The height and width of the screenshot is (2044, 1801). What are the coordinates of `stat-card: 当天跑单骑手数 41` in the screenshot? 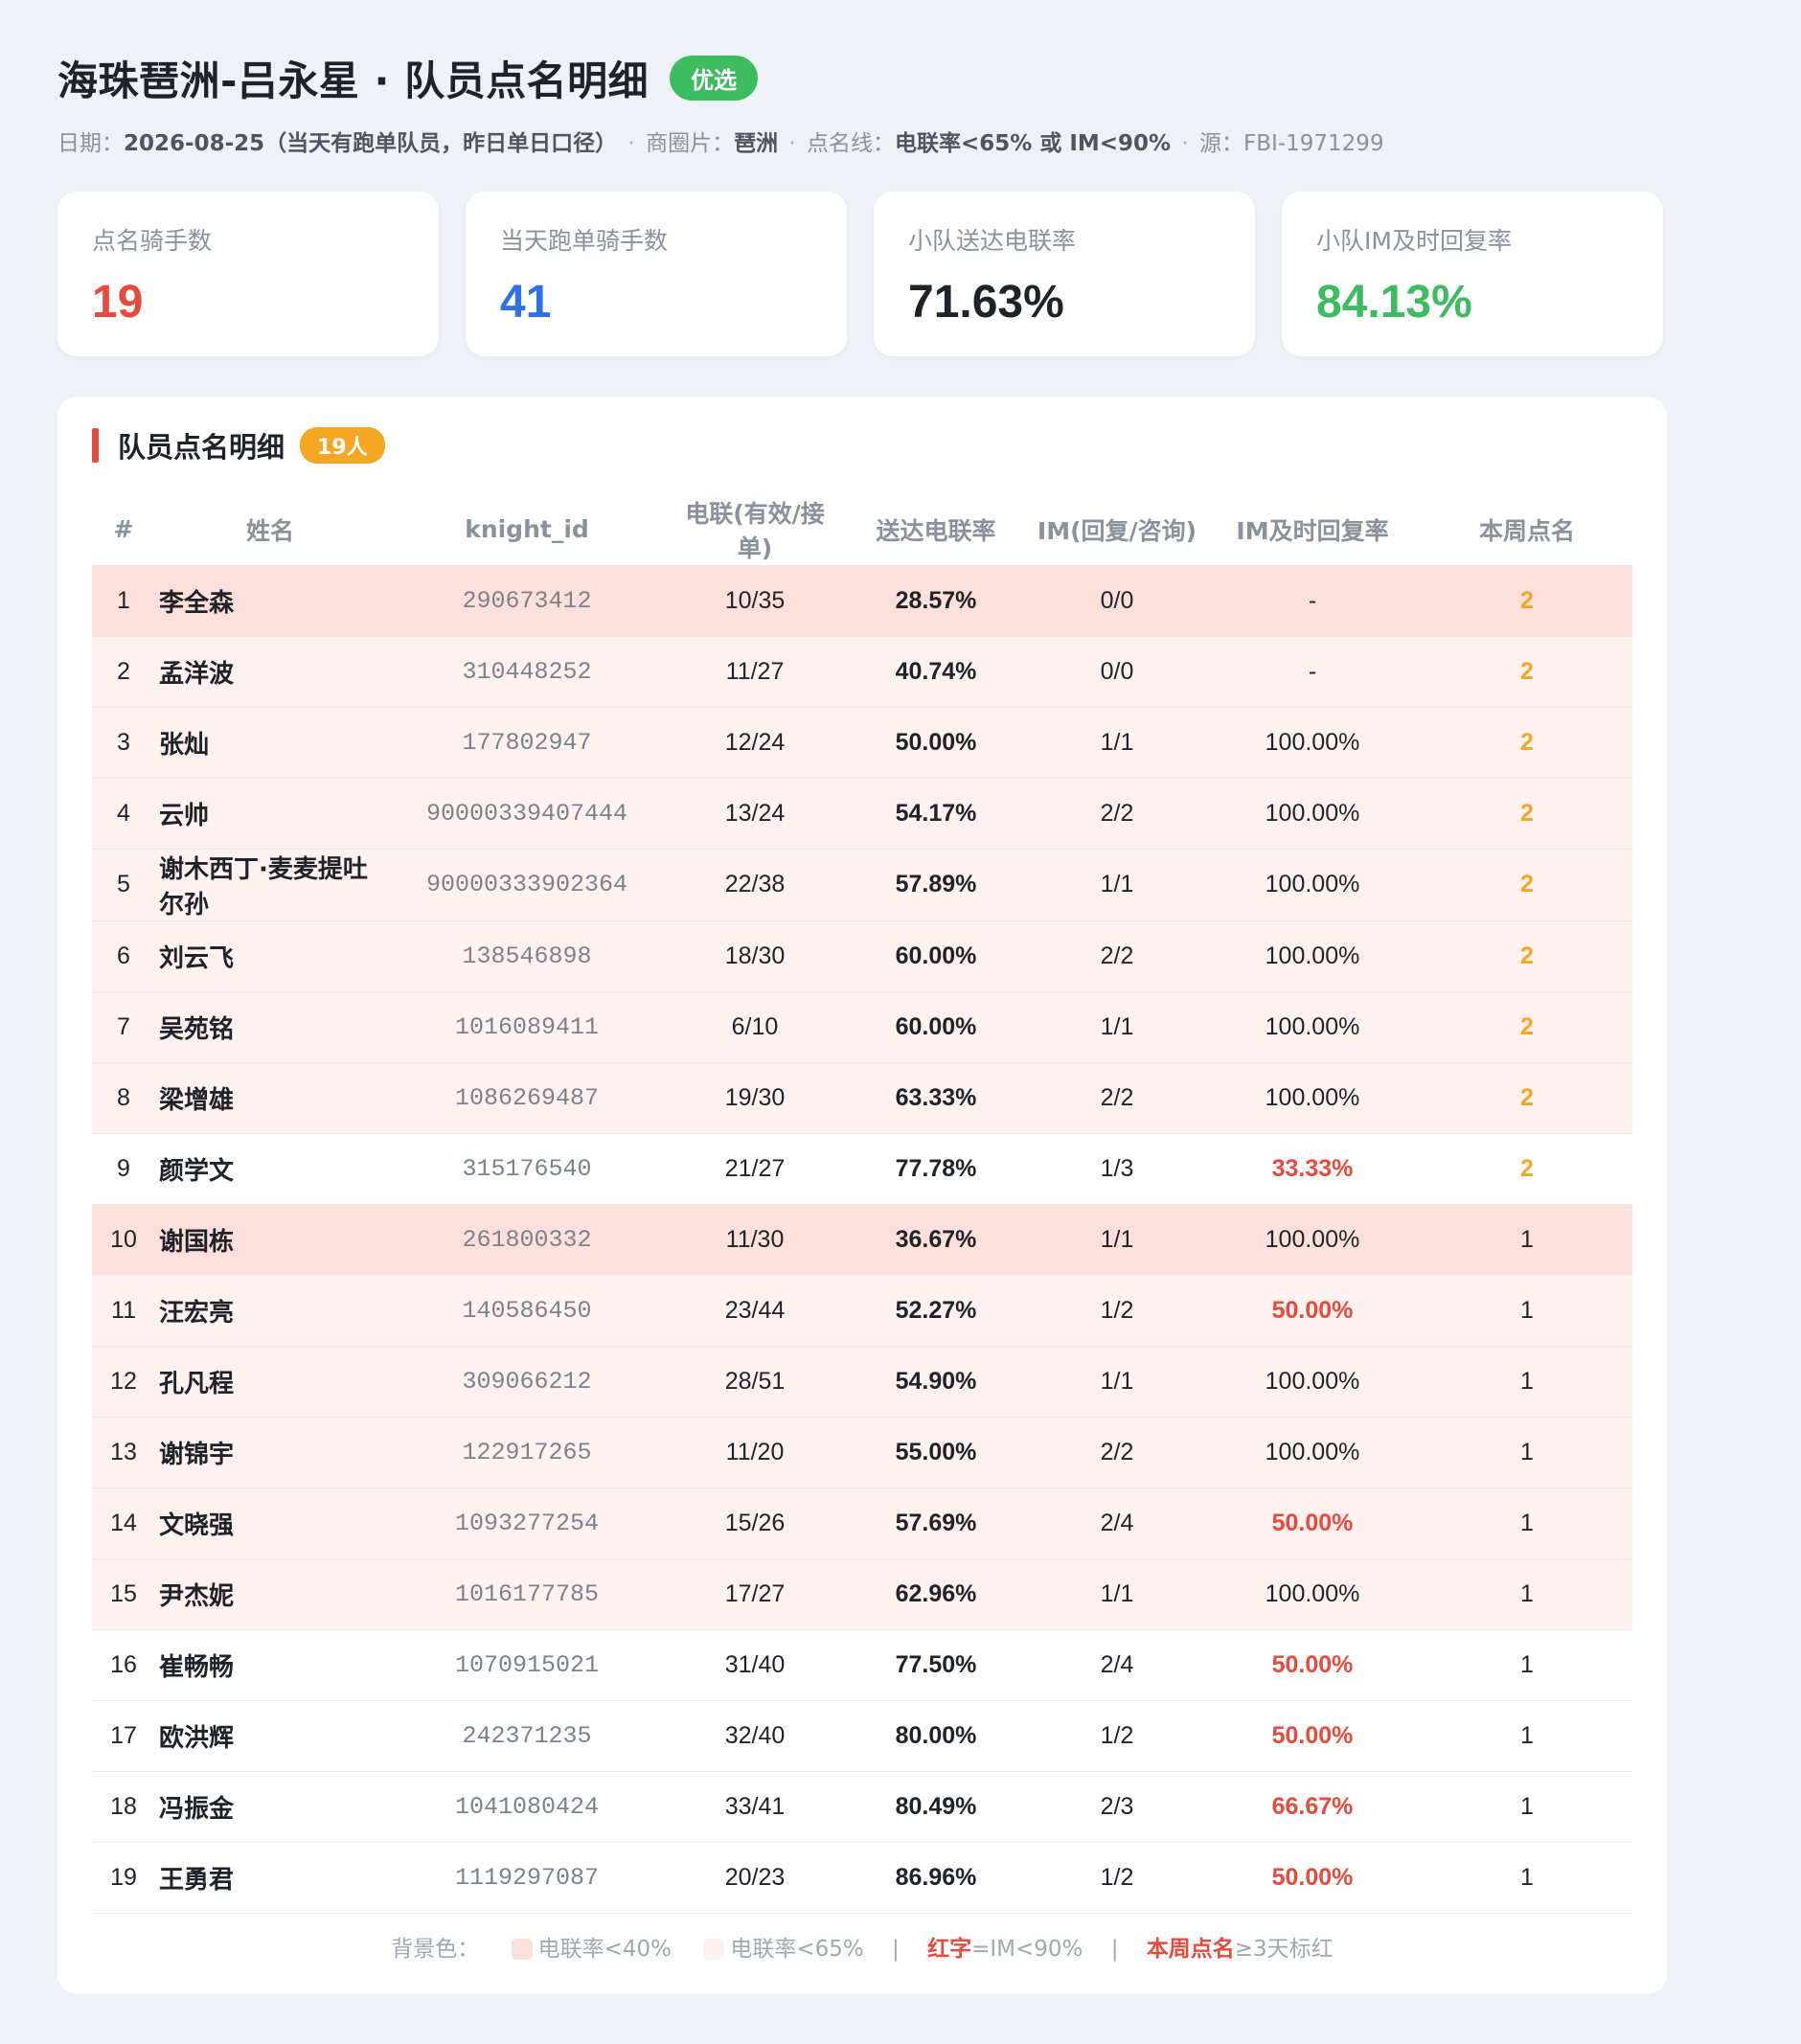 It's located at (656, 274).